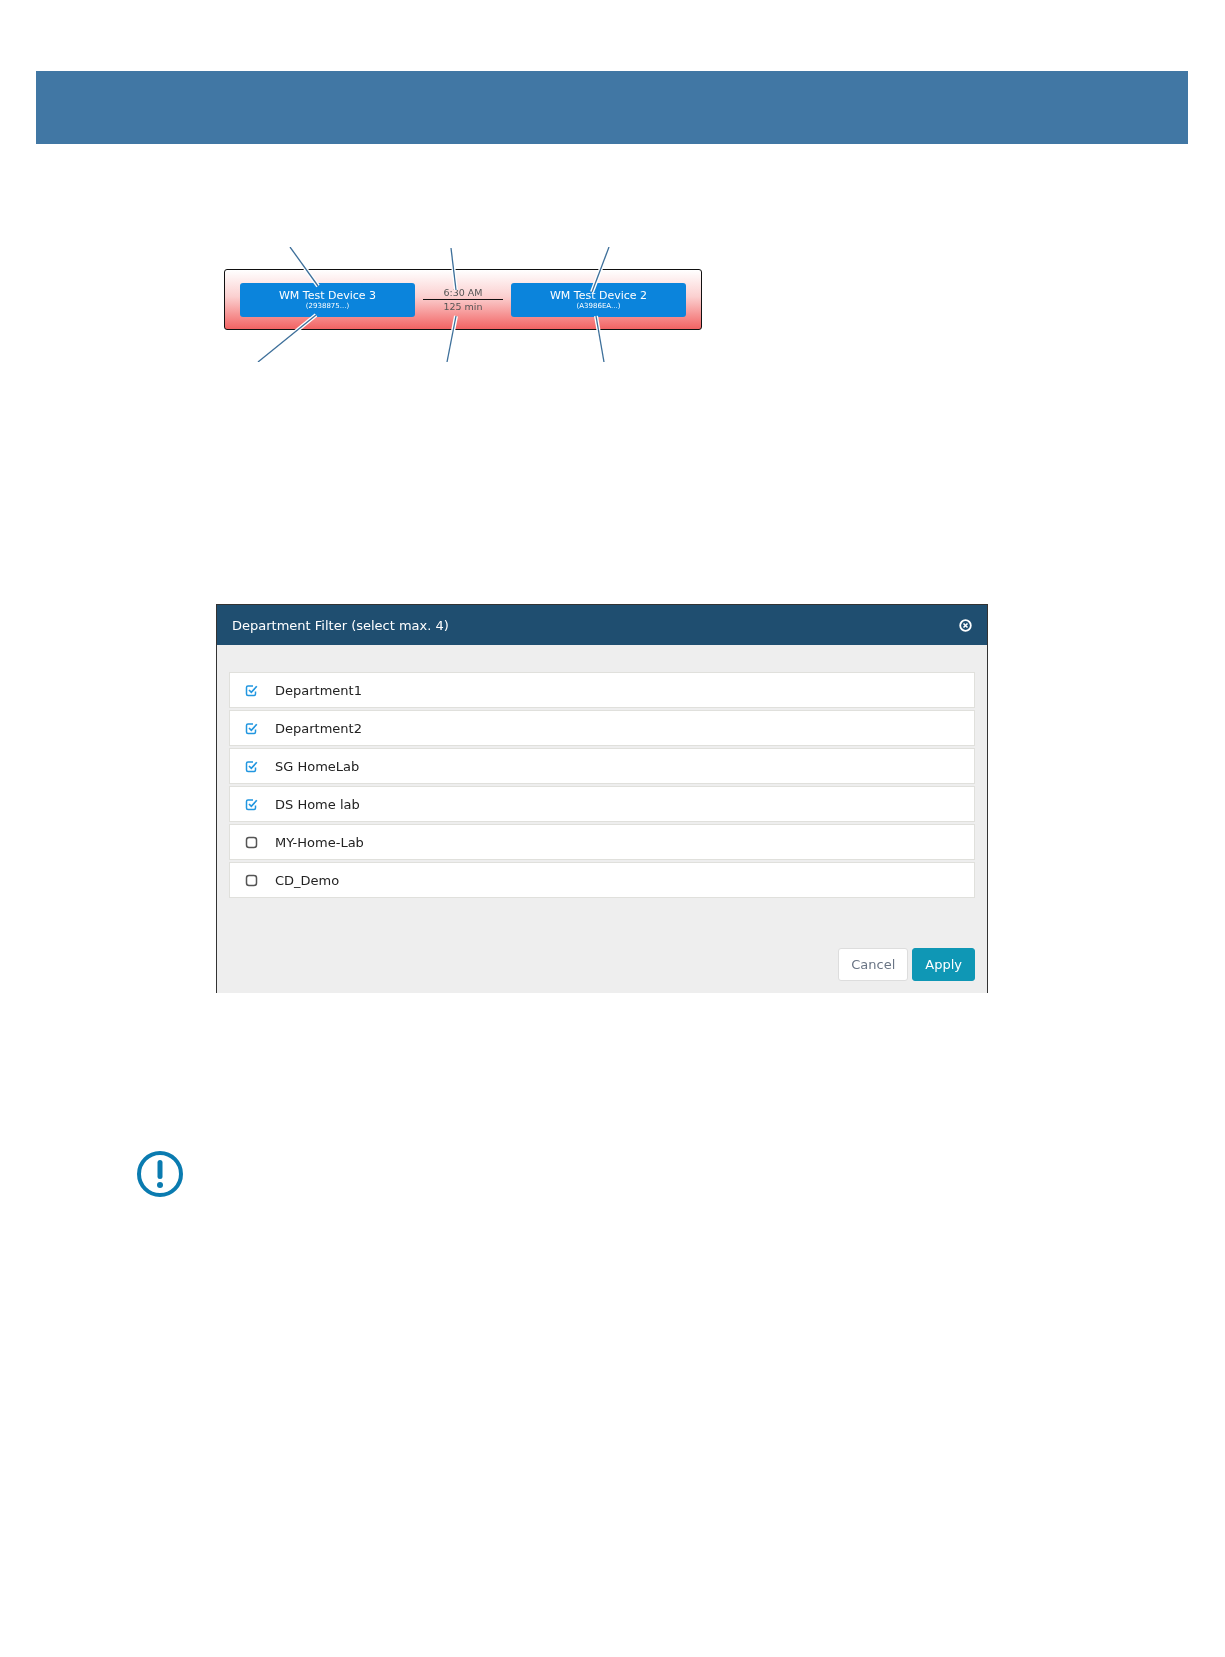 The image size is (1225, 1657). What do you see at coordinates (318, 728) in the screenshot?
I see `department-label: Department2` at bounding box center [318, 728].